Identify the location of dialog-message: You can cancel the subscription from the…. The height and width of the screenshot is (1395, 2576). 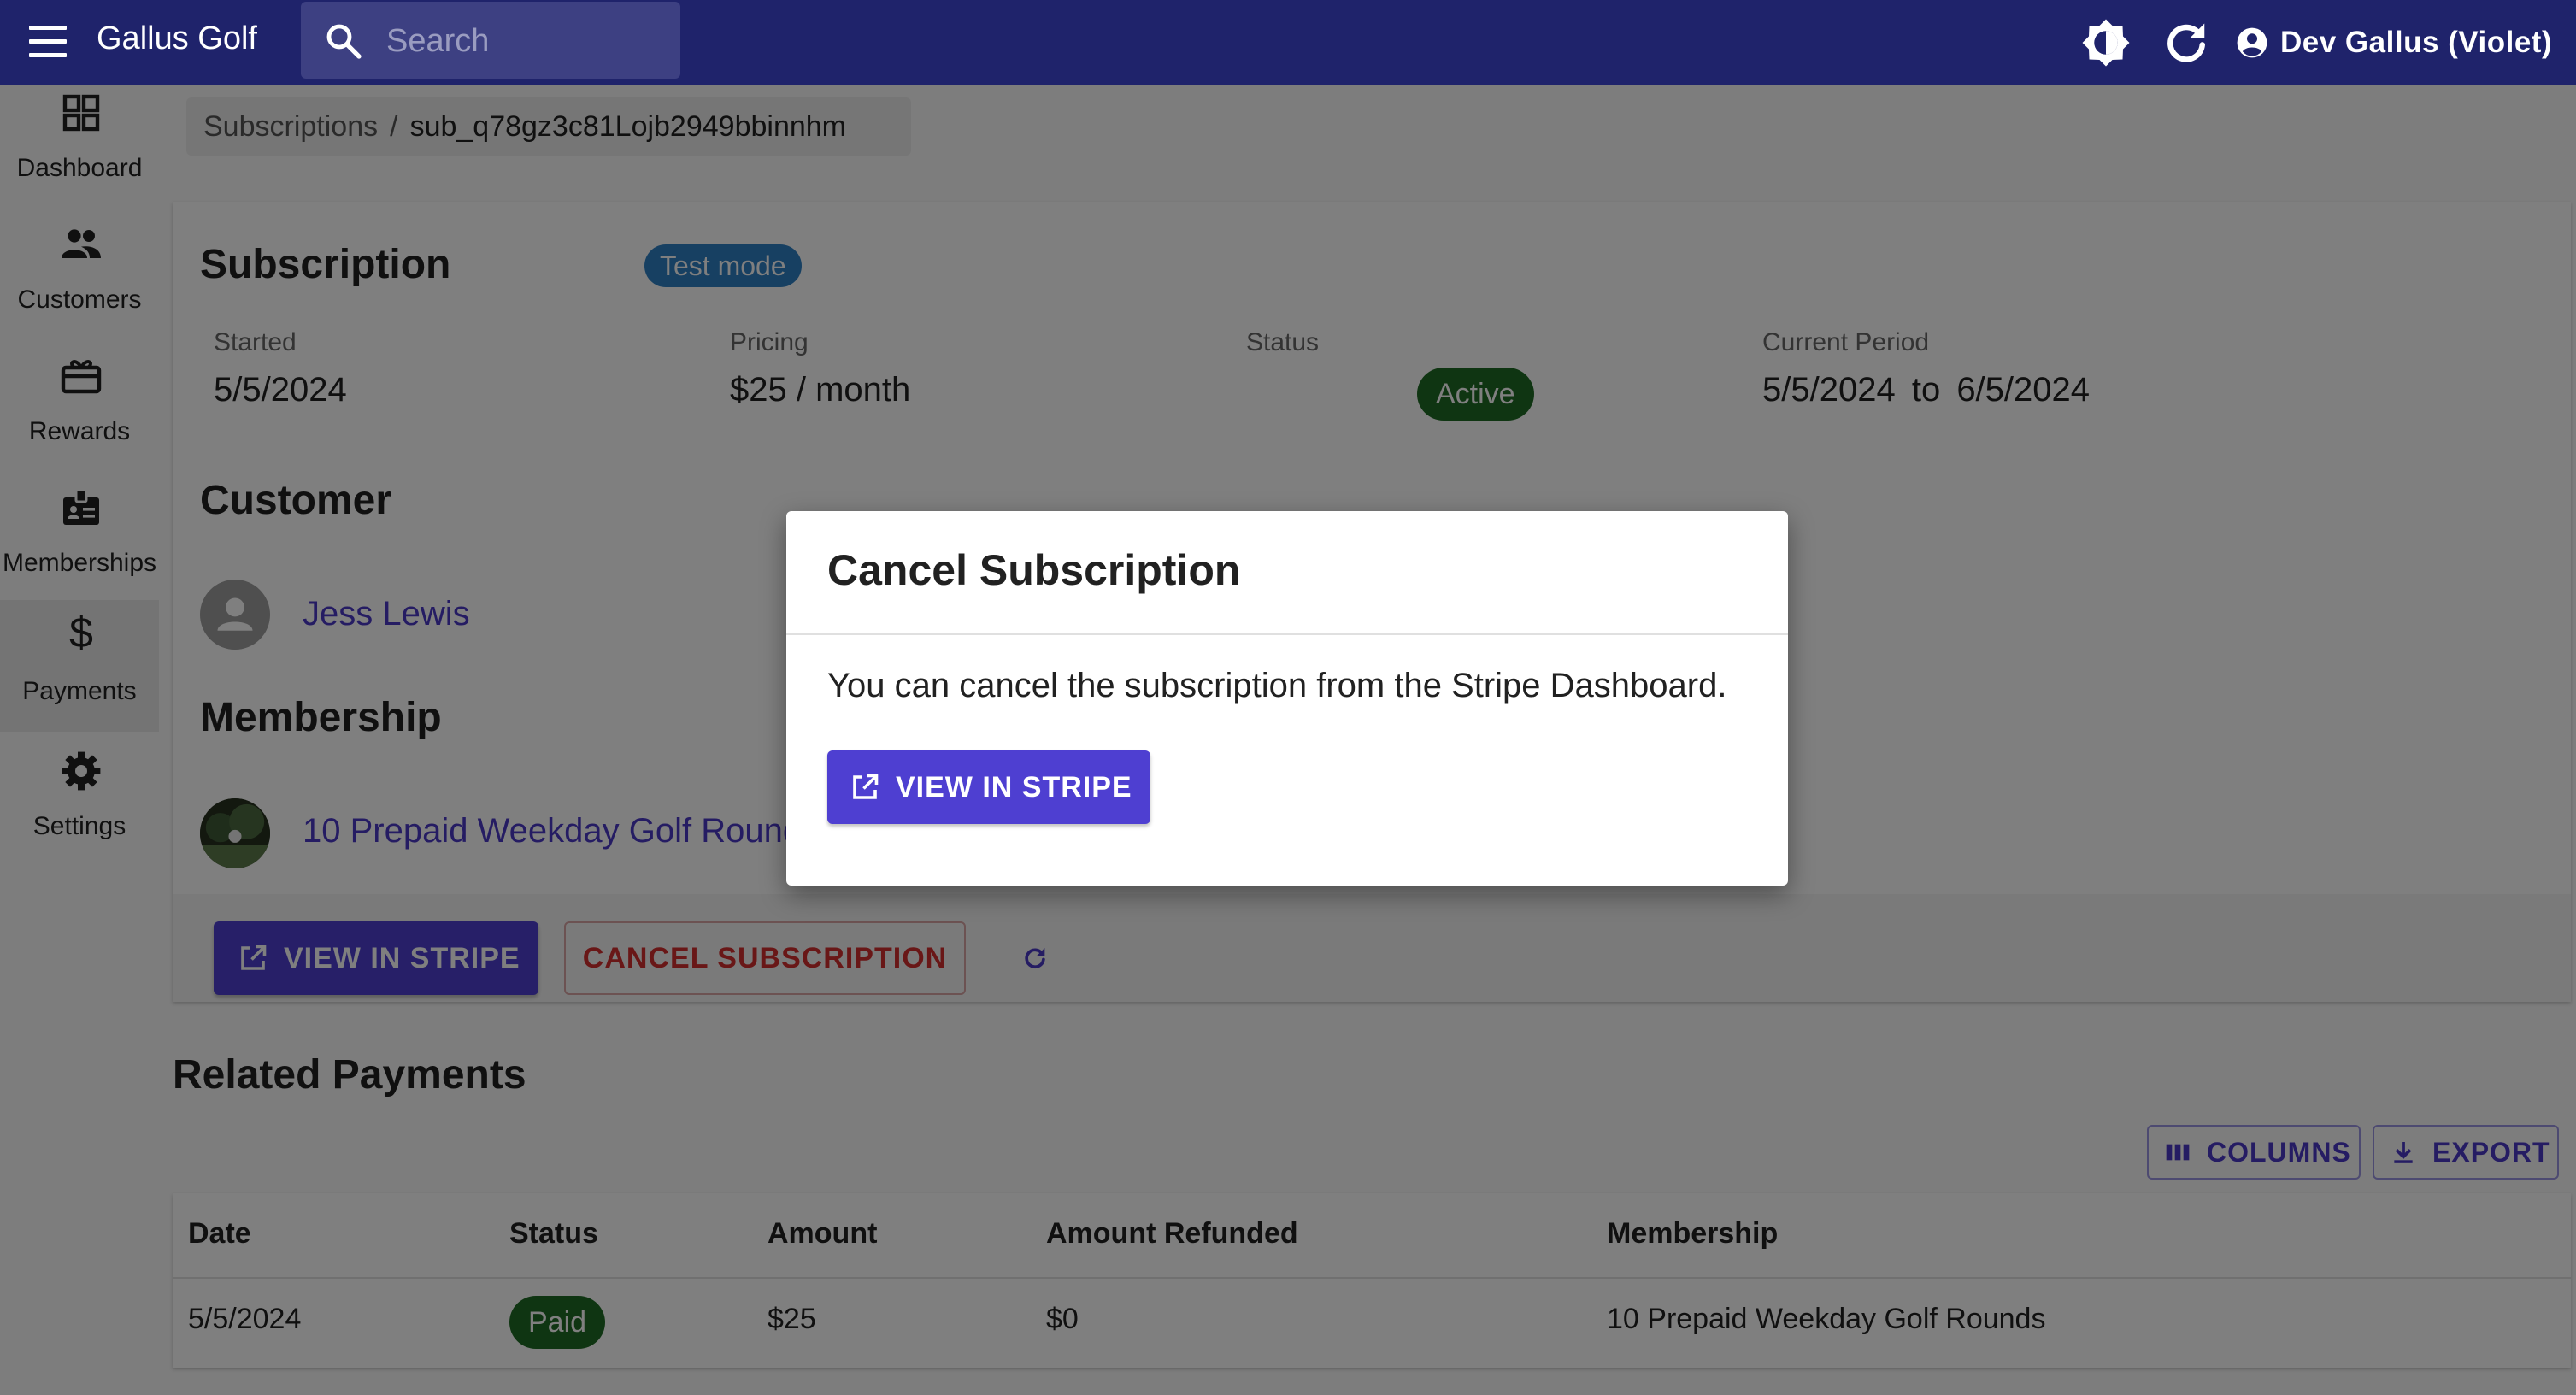
(1277, 685).